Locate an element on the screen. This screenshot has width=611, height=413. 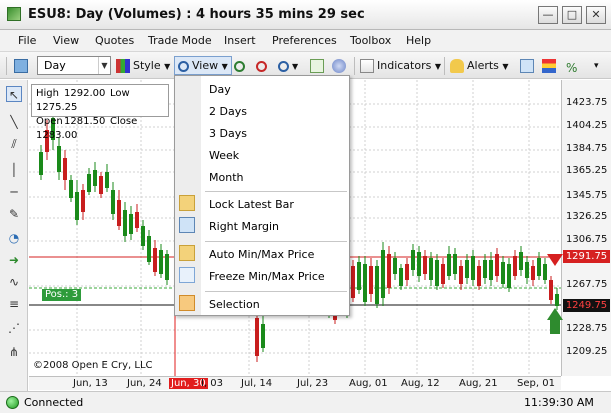
alerts-button: Alerts ▼ is located at coordinates (479, 66).